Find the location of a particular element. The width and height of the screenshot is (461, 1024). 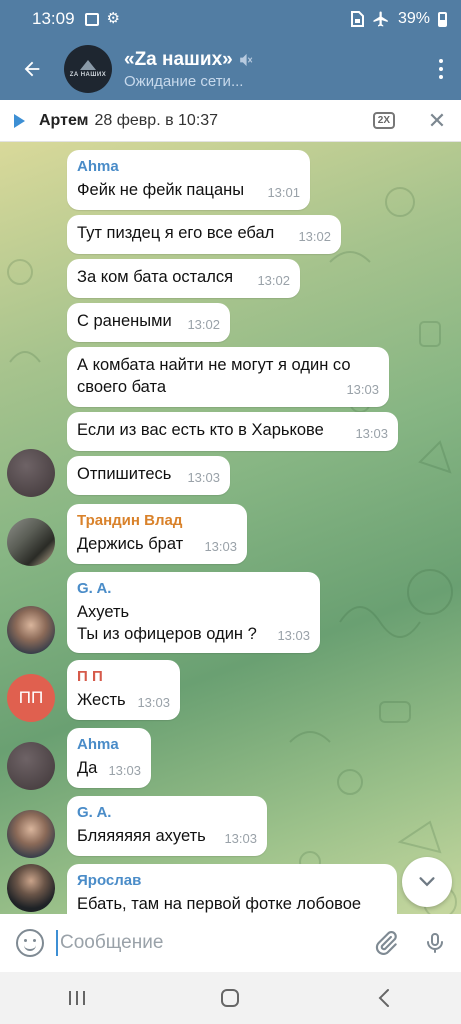

chevron-down-icon is located at coordinates (427, 882).